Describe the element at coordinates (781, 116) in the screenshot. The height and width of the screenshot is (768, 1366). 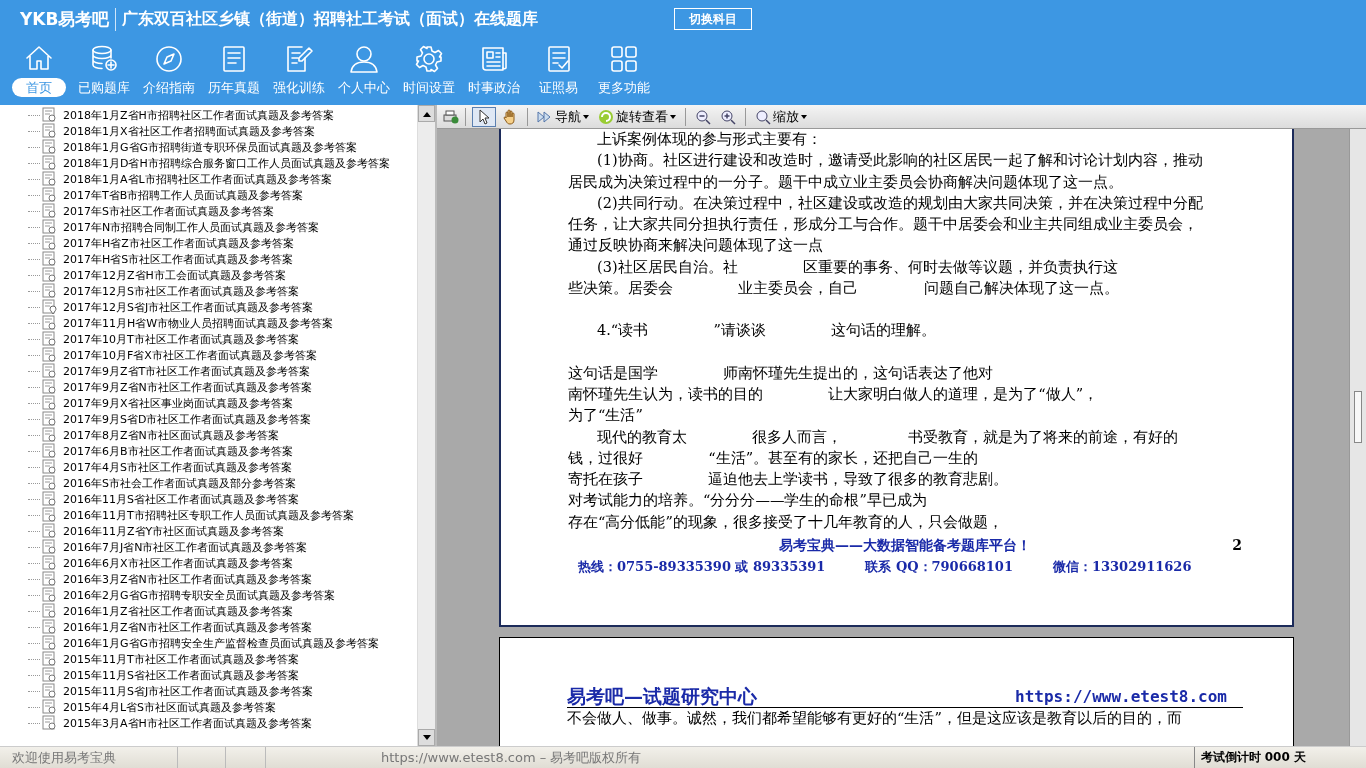
I see `zoom-dropdown: 缩放` at that location.